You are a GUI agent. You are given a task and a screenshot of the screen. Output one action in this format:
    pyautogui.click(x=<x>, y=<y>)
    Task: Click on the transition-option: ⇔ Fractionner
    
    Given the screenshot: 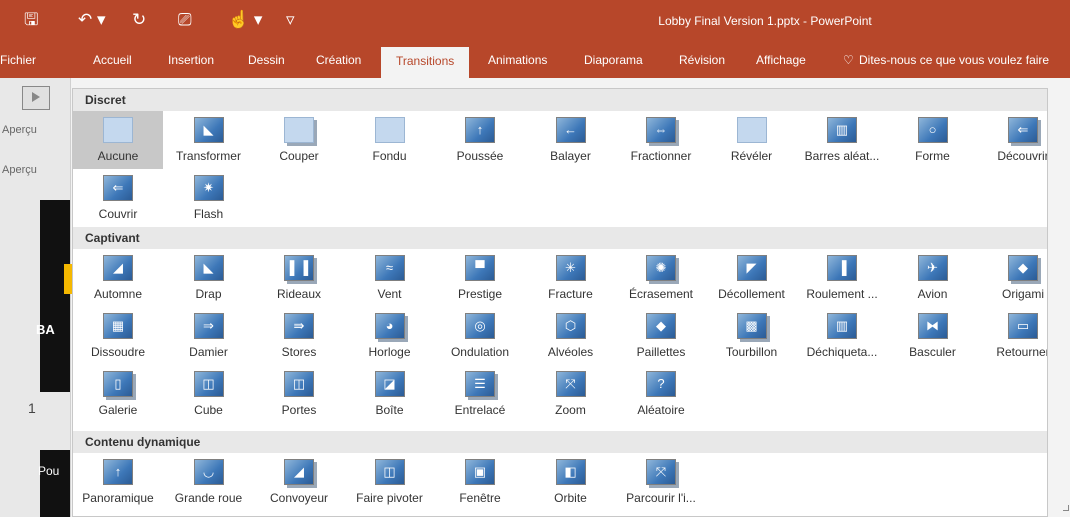 What is the action you would take?
    pyautogui.click(x=661, y=140)
    